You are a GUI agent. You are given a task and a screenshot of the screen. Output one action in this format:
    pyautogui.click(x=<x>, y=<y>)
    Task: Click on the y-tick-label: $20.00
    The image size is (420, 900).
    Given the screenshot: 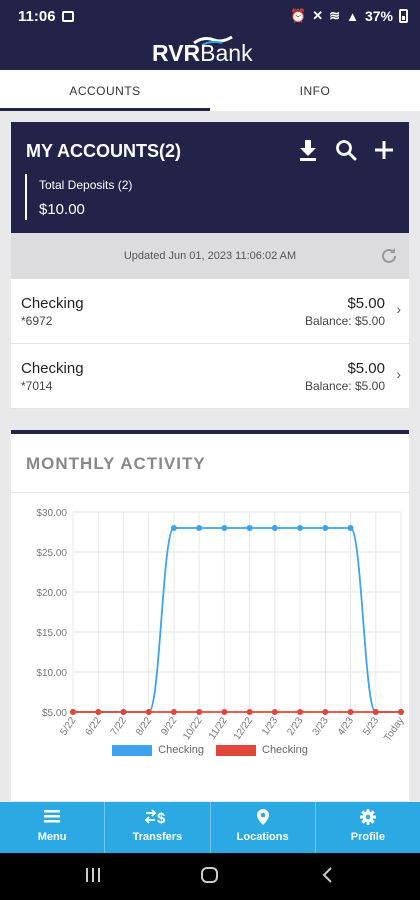 What is the action you would take?
    pyautogui.click(x=51, y=593)
    